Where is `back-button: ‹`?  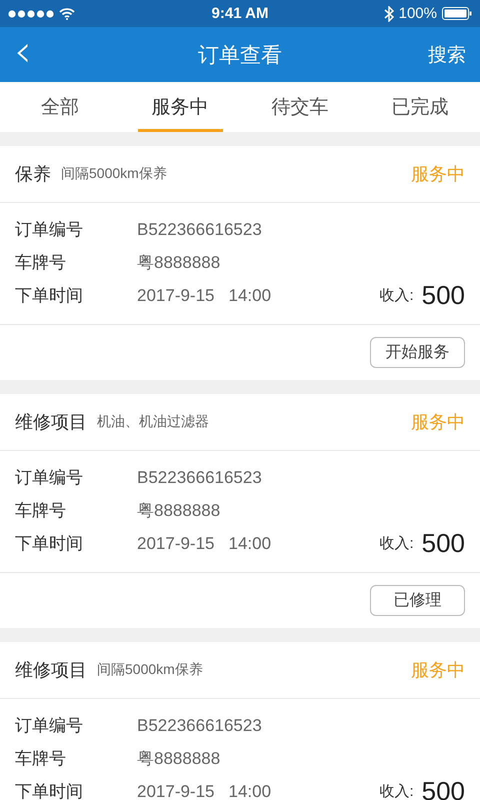
back-button: ‹ is located at coordinates (54, 55).